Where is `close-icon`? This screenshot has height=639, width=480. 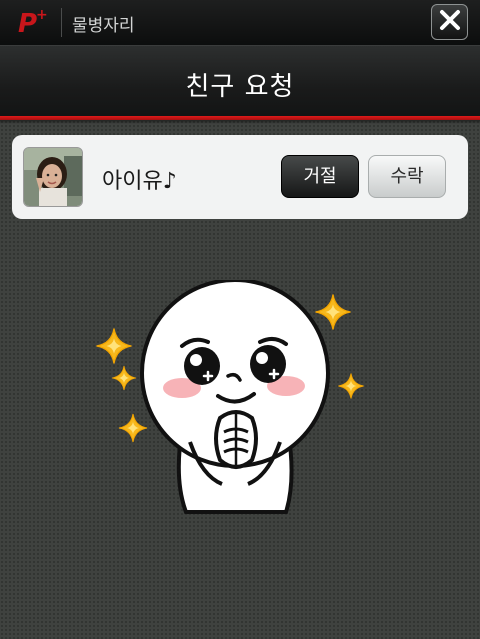 close-icon is located at coordinates (450, 22).